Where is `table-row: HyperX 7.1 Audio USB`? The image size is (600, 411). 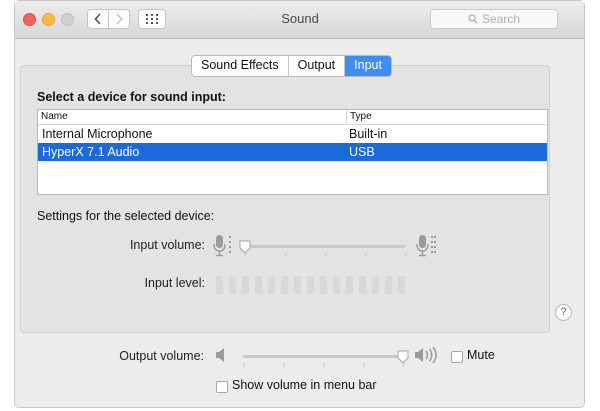
table-row: HyperX 7.1 Audio USB is located at coordinates (292, 152).